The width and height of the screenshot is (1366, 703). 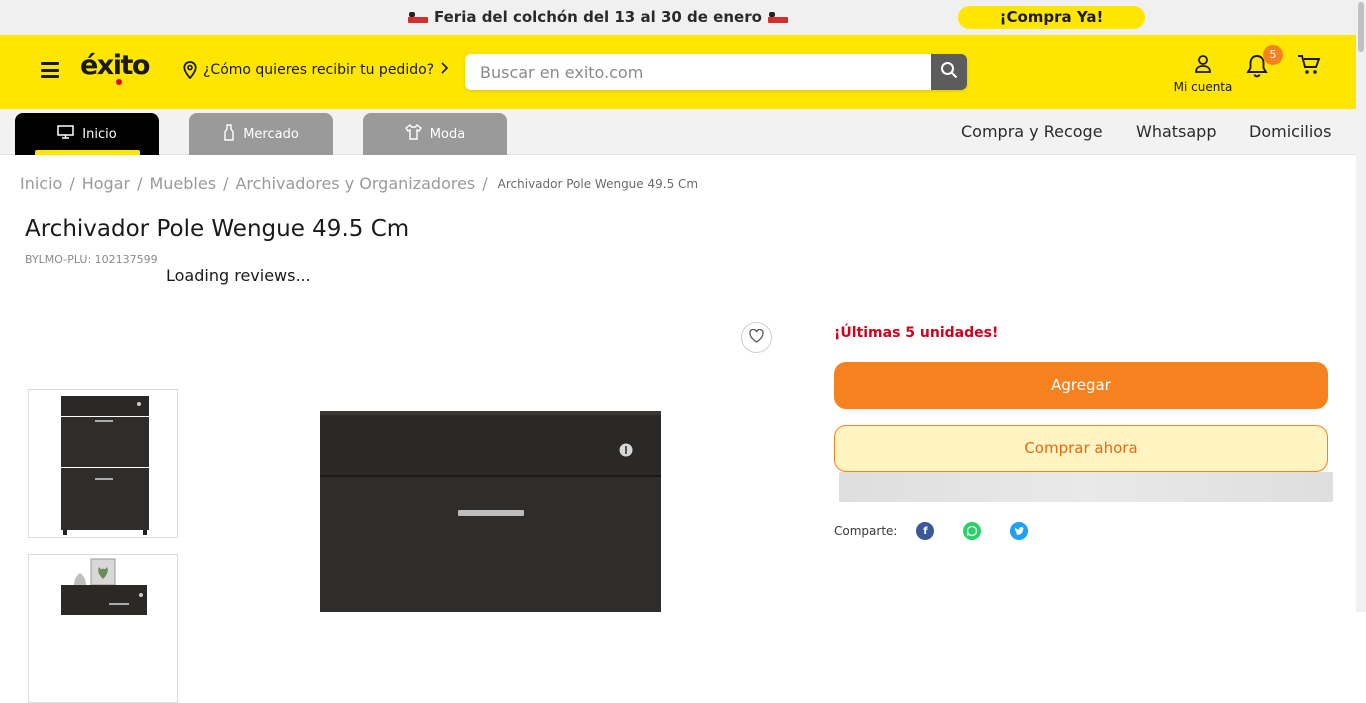 What do you see at coordinates (66, 134) in the screenshot?
I see `monitor-icon` at bounding box center [66, 134].